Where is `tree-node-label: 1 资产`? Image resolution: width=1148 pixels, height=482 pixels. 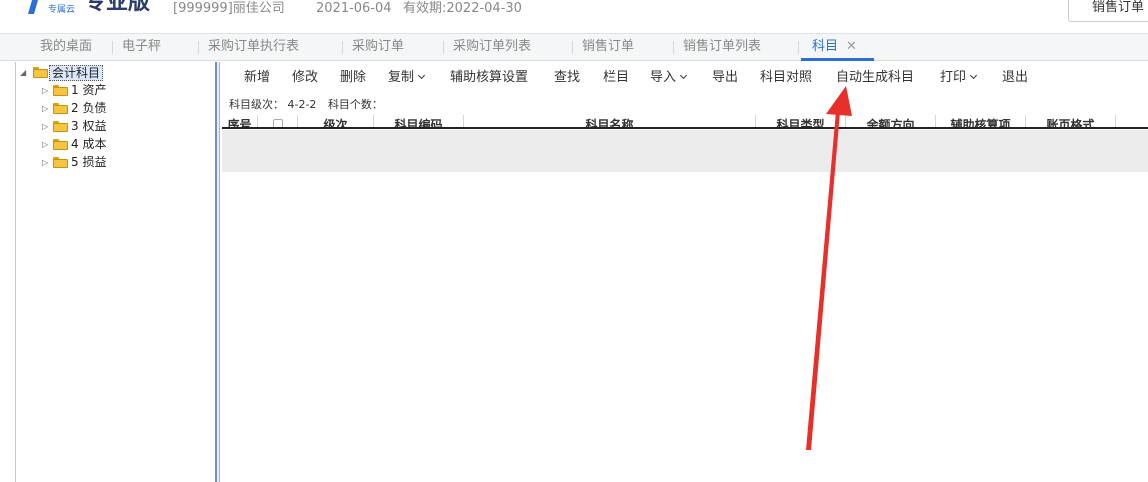 tree-node-label: 1 资产 is located at coordinates (89, 90).